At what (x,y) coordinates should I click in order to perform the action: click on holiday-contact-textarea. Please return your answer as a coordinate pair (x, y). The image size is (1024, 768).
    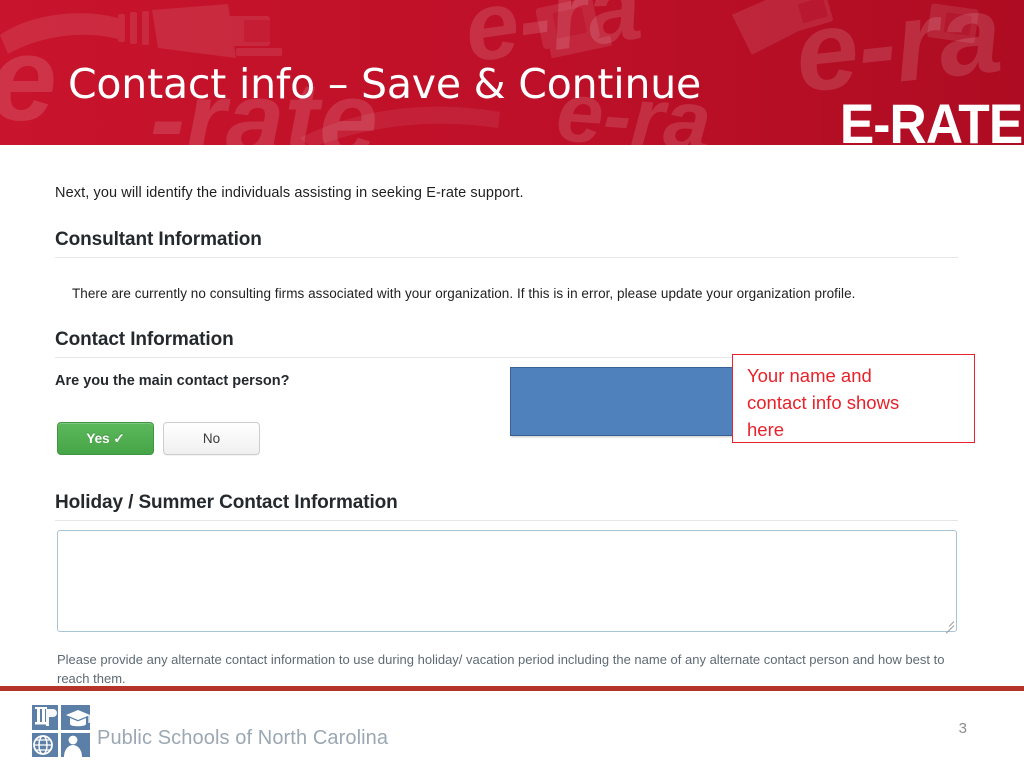
    Looking at the image, I should click on (507, 582).